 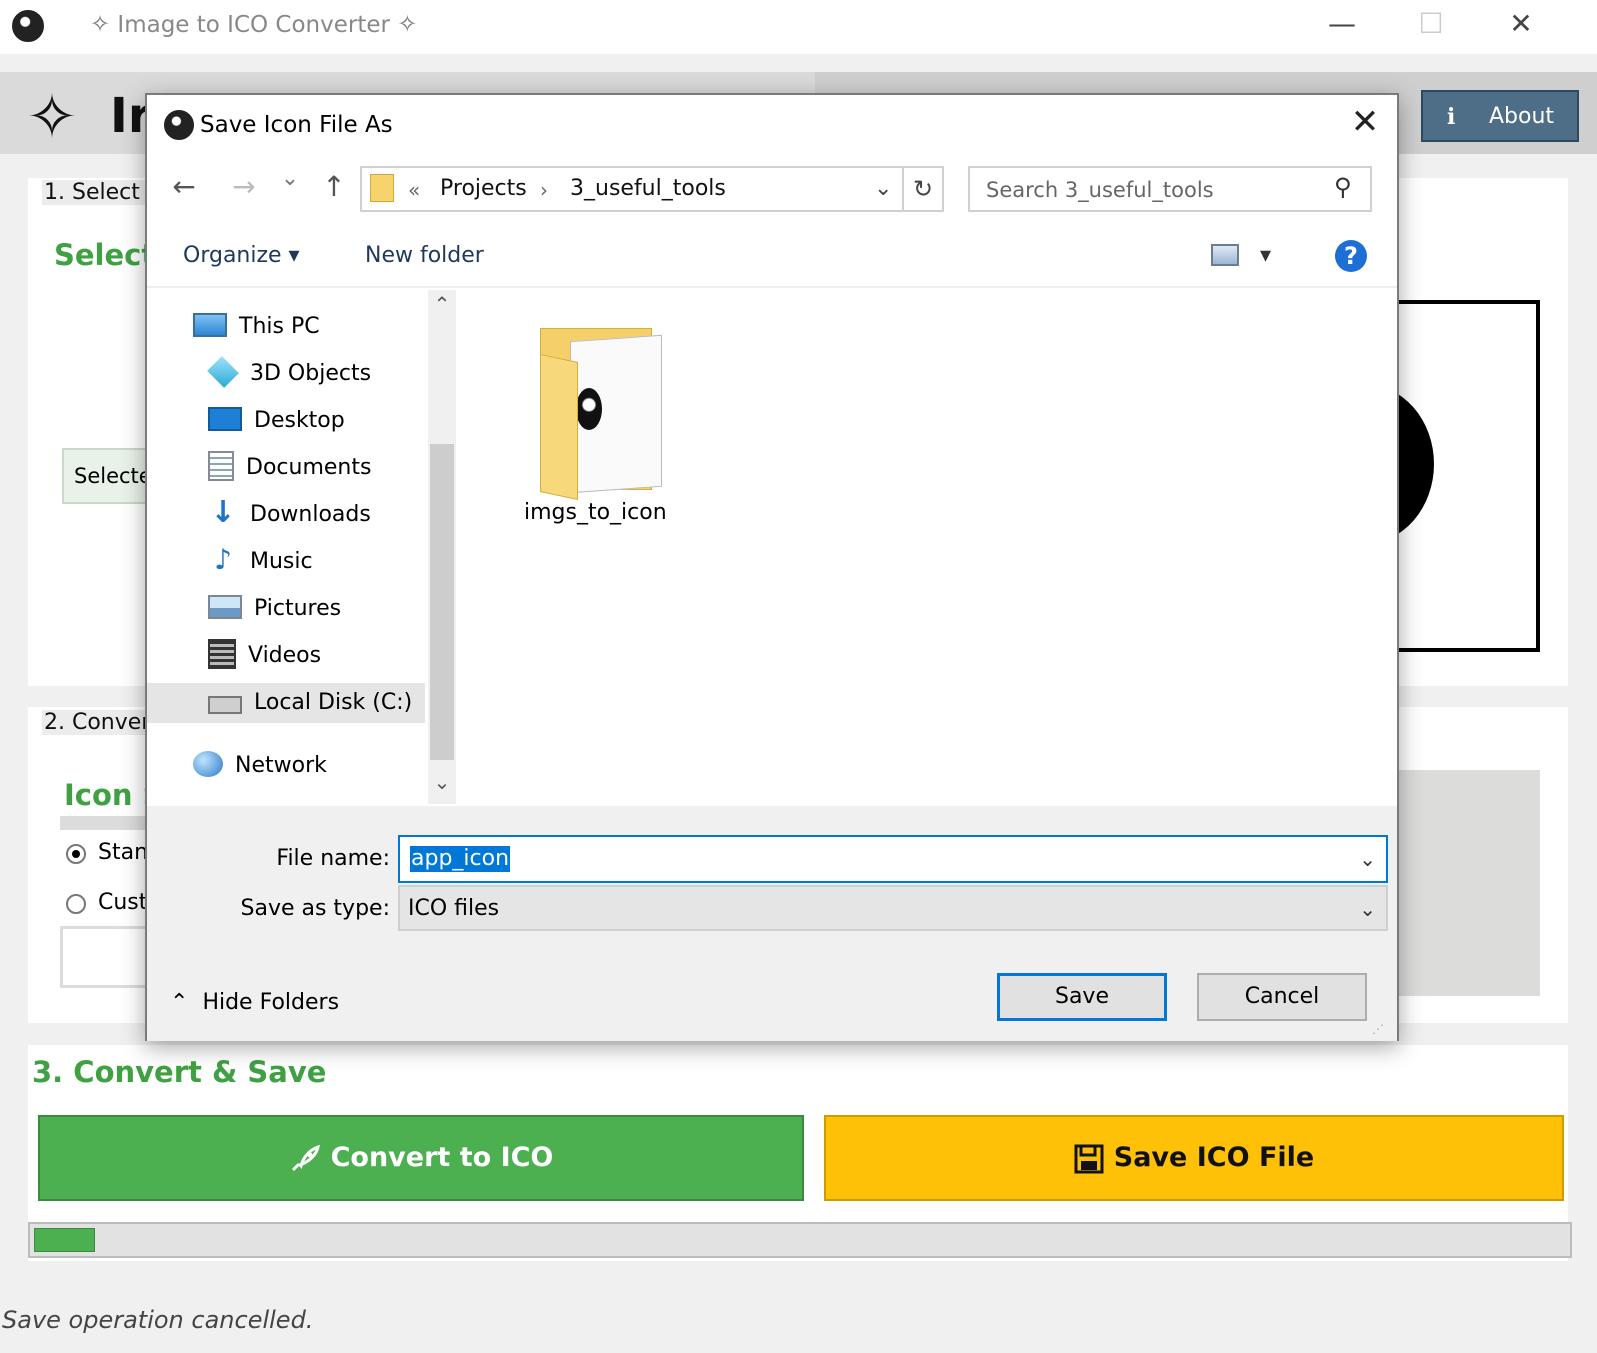 What do you see at coordinates (76, 904) in the screenshot?
I see `radio-custom` at bounding box center [76, 904].